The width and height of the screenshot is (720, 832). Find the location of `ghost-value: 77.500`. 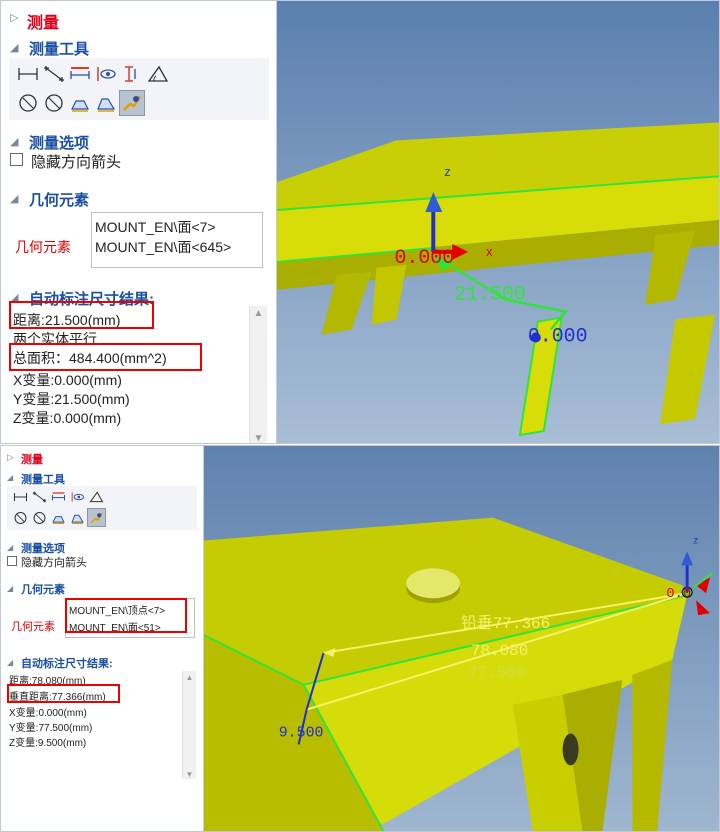

ghost-value: 77.500 is located at coordinates (496, 673).